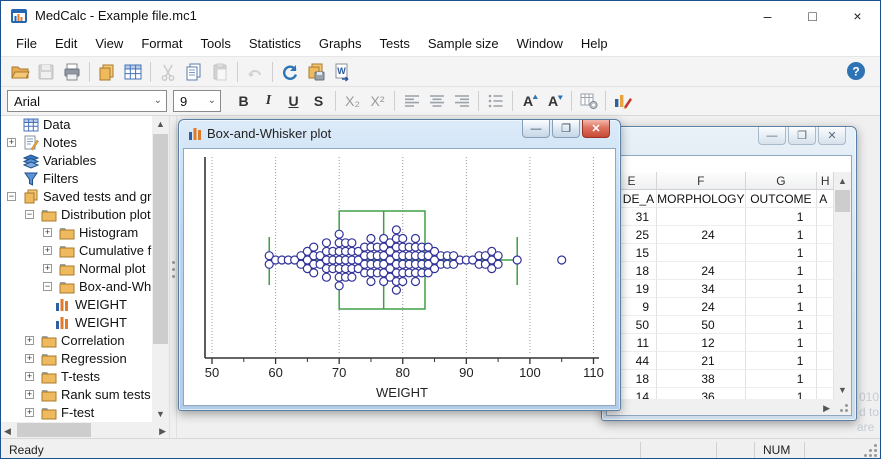 The width and height of the screenshot is (881, 459). Describe the element at coordinates (554, 101) in the screenshot. I see `decrease-font-button: A` at that location.